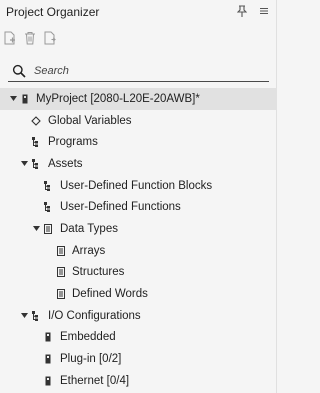 This screenshot has width=320, height=393. I want to click on organizer-toolbar, so click(30, 38).